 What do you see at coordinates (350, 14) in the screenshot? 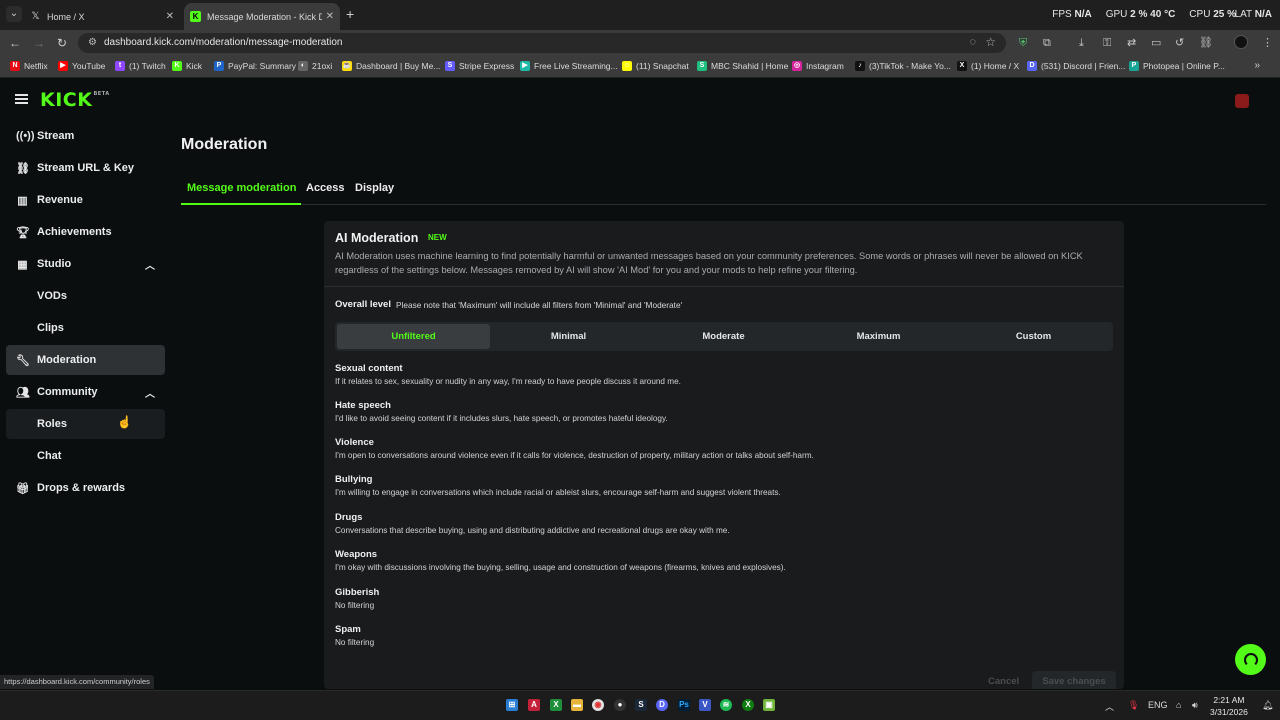
I see `new-tab-button: +` at bounding box center [350, 14].